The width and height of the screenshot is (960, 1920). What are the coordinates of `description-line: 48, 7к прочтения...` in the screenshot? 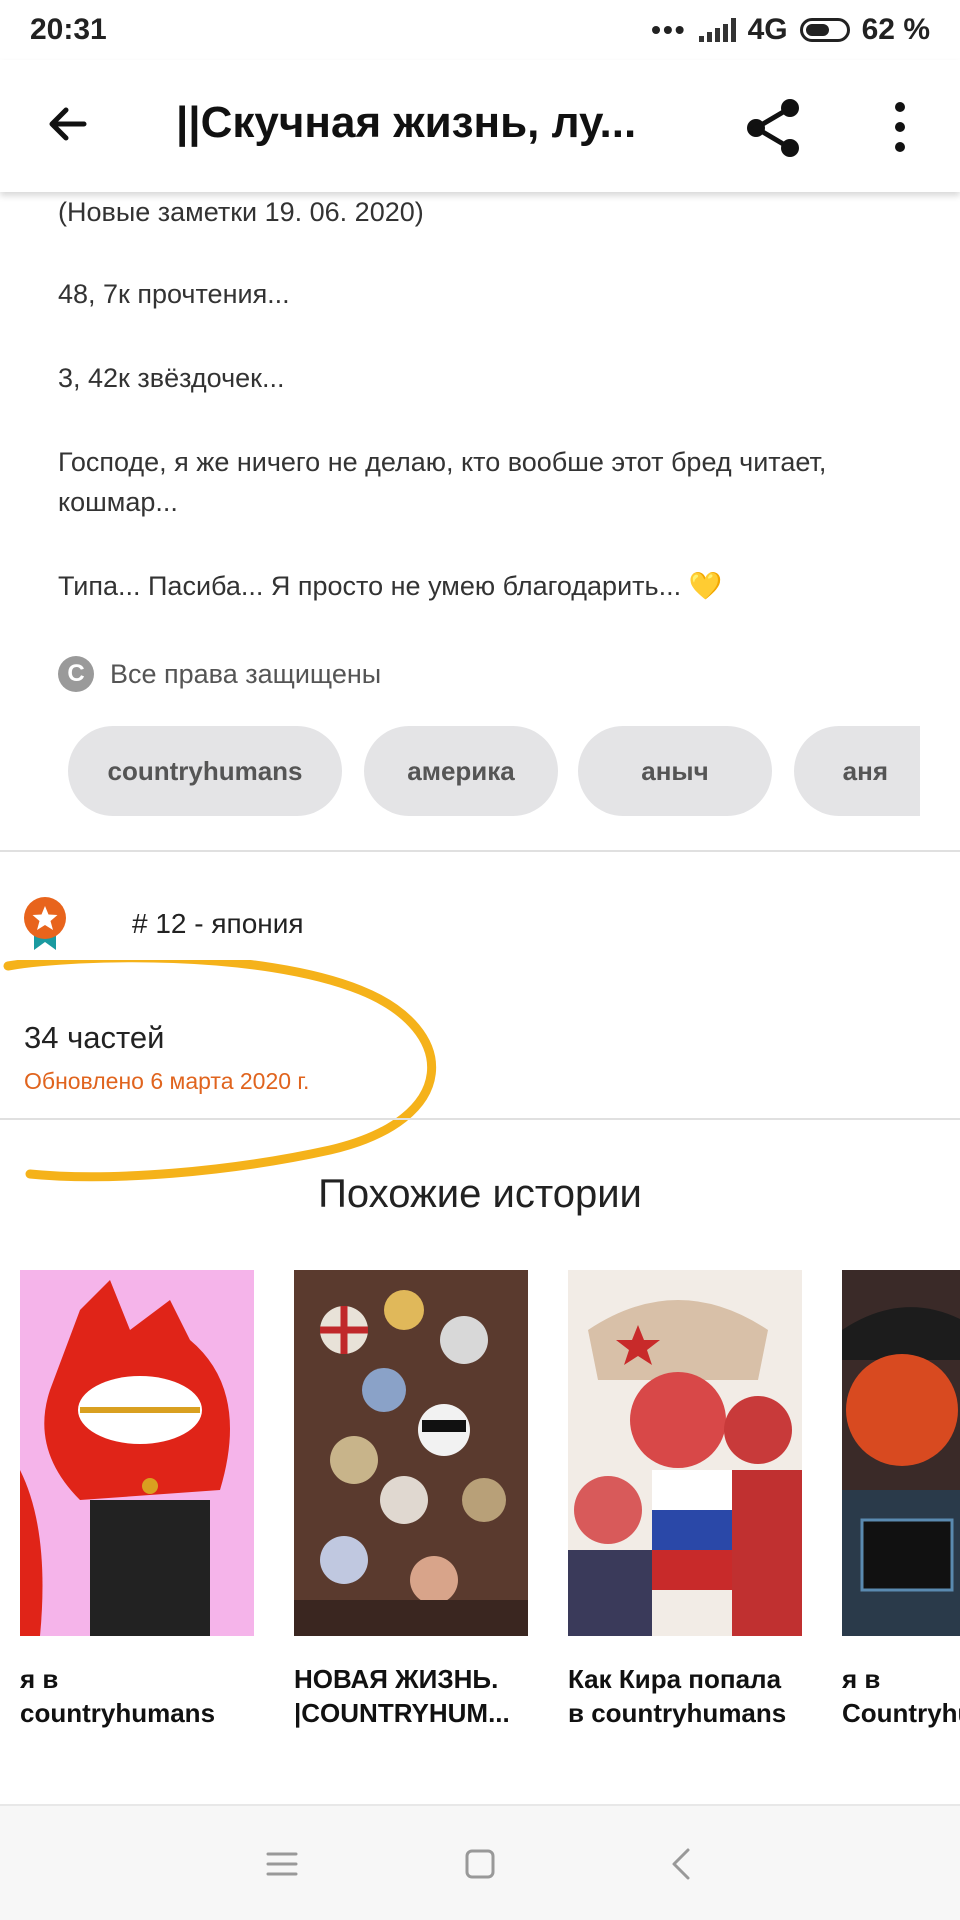 It's located at (174, 294).